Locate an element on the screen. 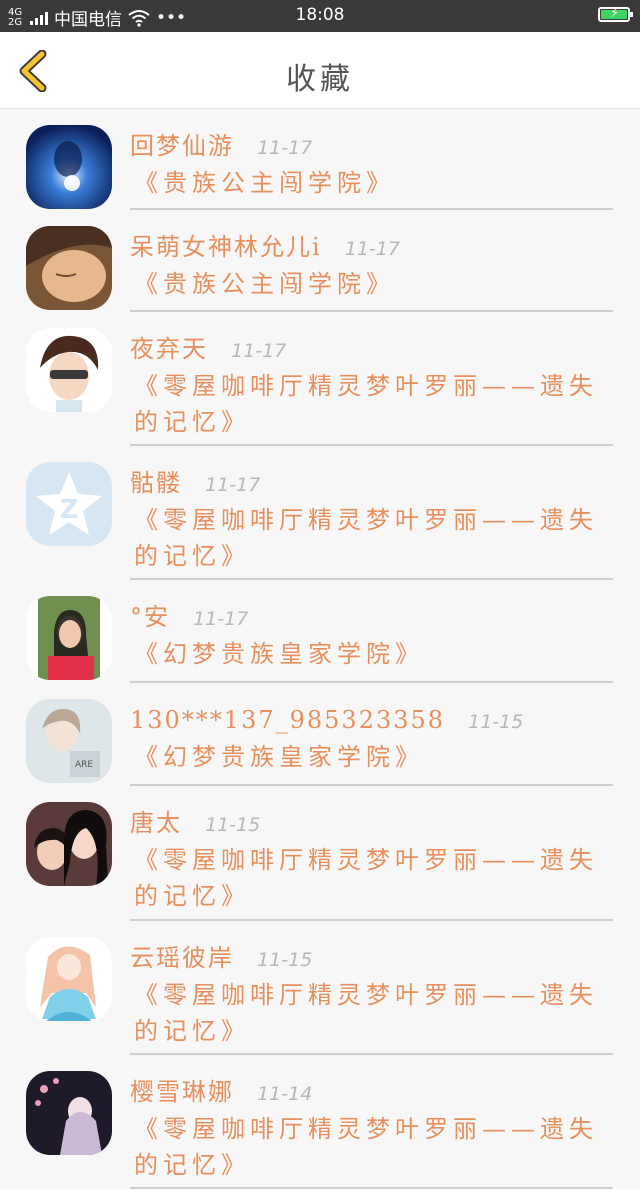 Image resolution: width=640 pixels, height=1189 pixels. list-item: °安 11-17 《幻梦贵族皇家学院》 is located at coordinates (320, 631).